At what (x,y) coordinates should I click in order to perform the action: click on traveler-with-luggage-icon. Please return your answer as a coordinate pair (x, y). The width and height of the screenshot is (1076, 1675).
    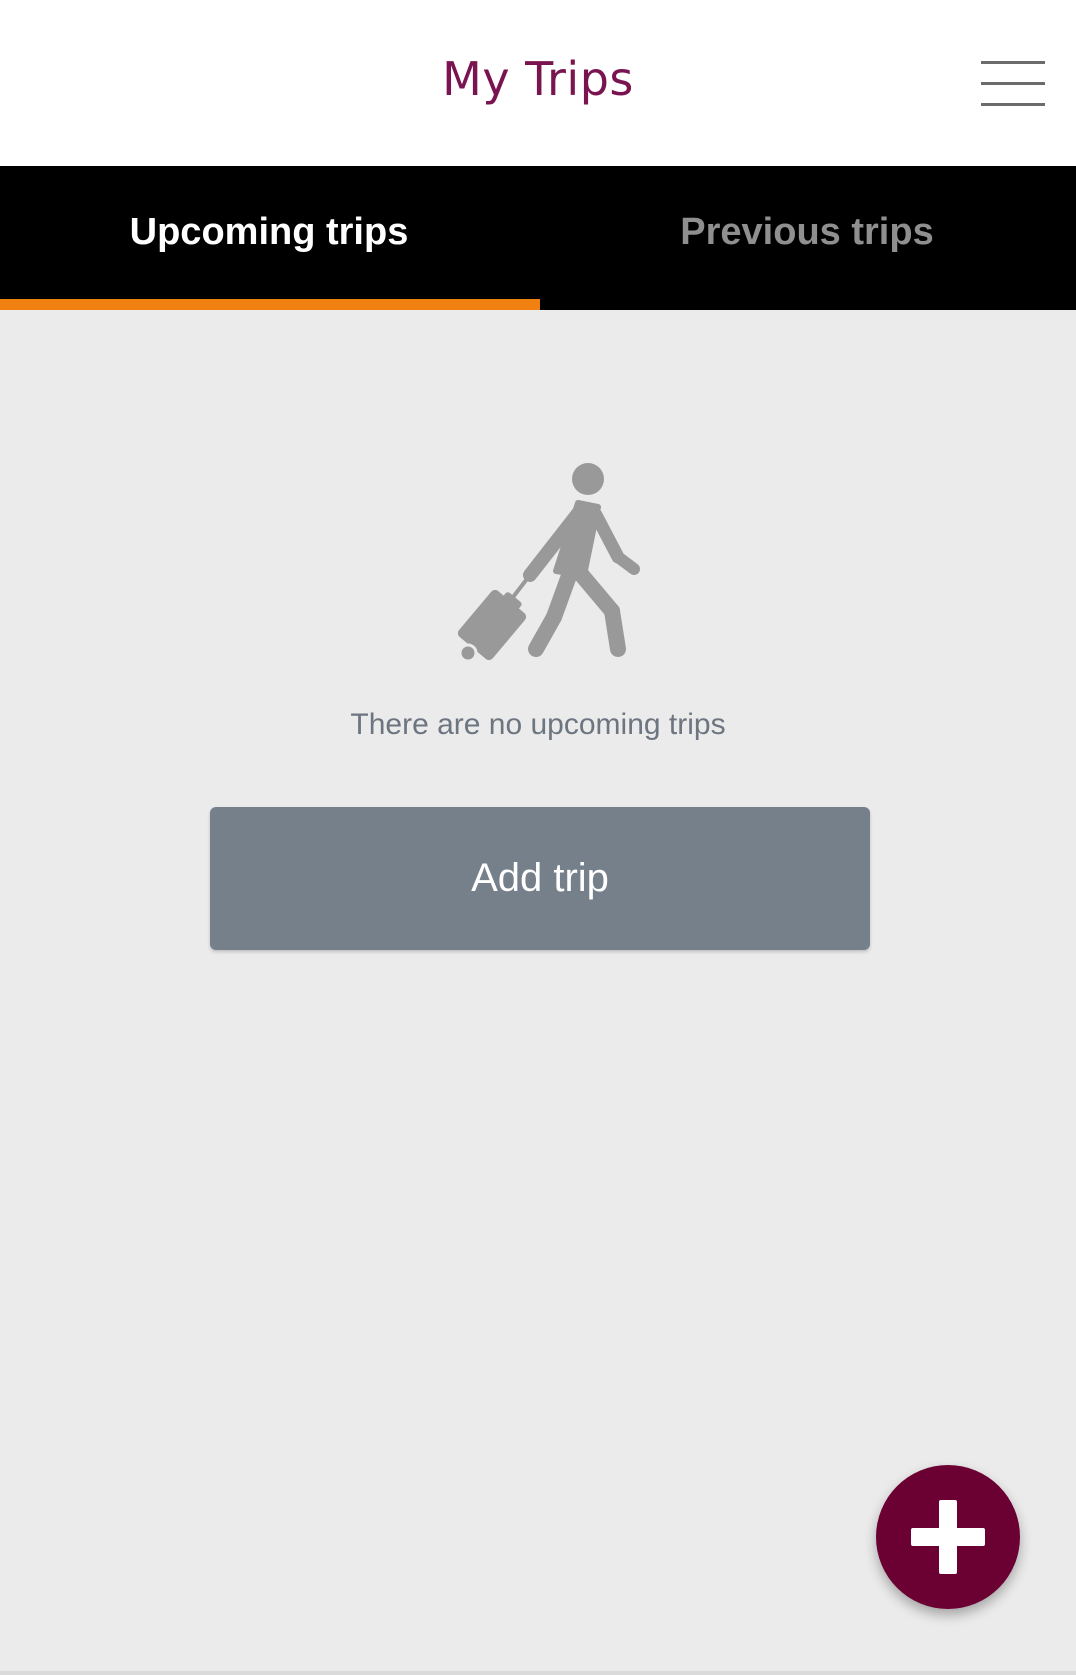
    Looking at the image, I should click on (540, 565).